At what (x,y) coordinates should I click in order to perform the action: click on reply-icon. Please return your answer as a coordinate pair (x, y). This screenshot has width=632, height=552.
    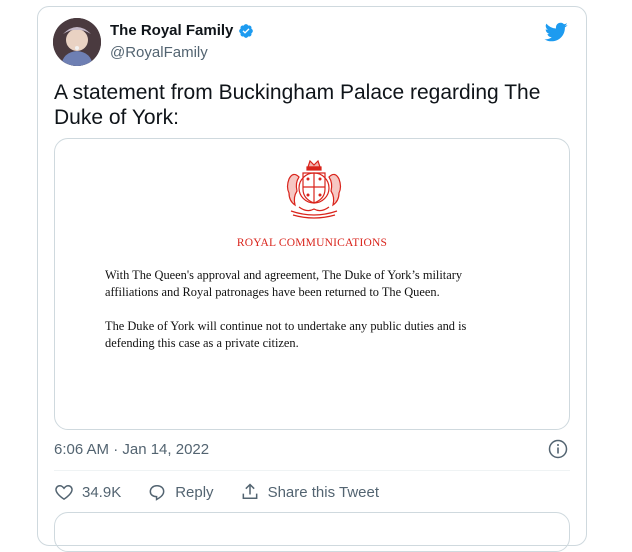
    Looking at the image, I should click on (157, 493).